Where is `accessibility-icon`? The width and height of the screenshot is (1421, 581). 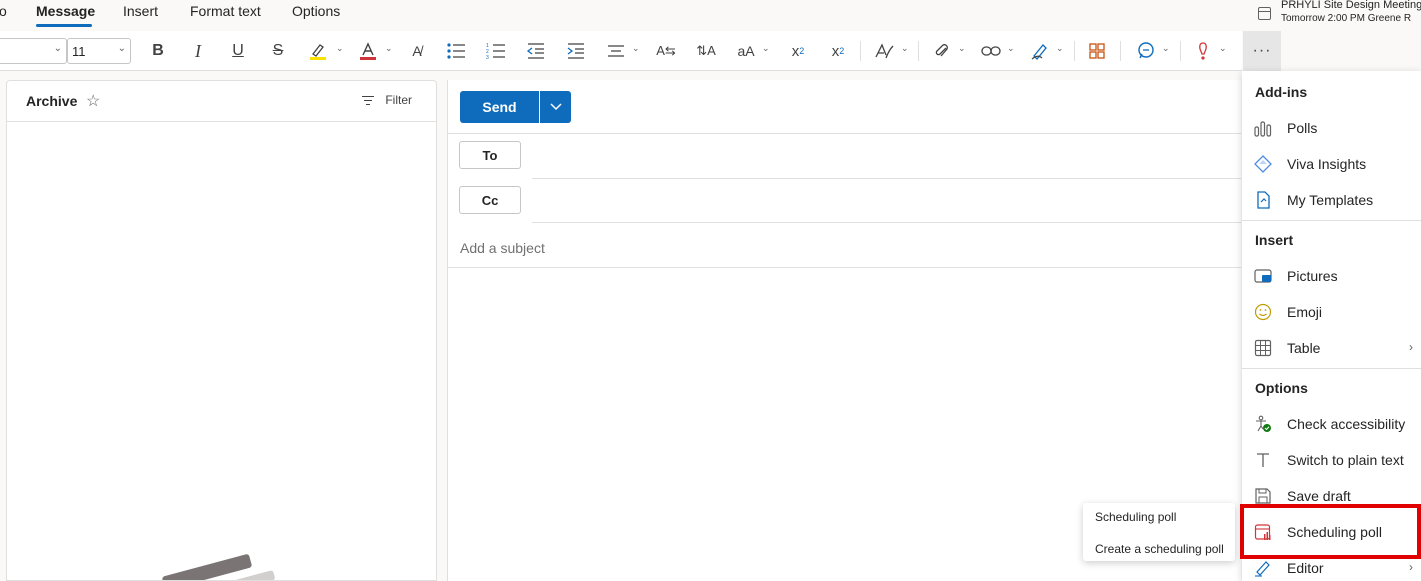 accessibility-icon is located at coordinates (1263, 423).